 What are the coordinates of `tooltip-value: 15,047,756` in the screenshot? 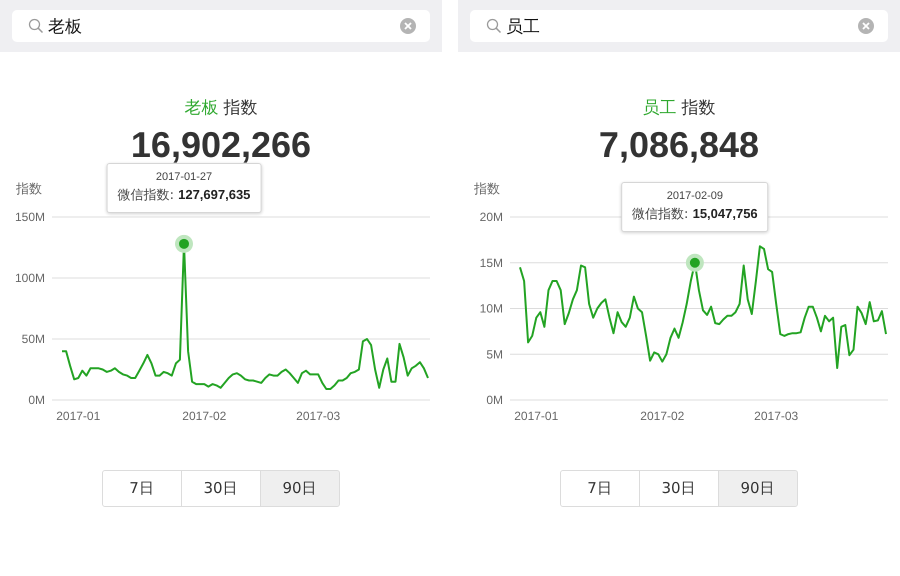 It's located at (725, 213).